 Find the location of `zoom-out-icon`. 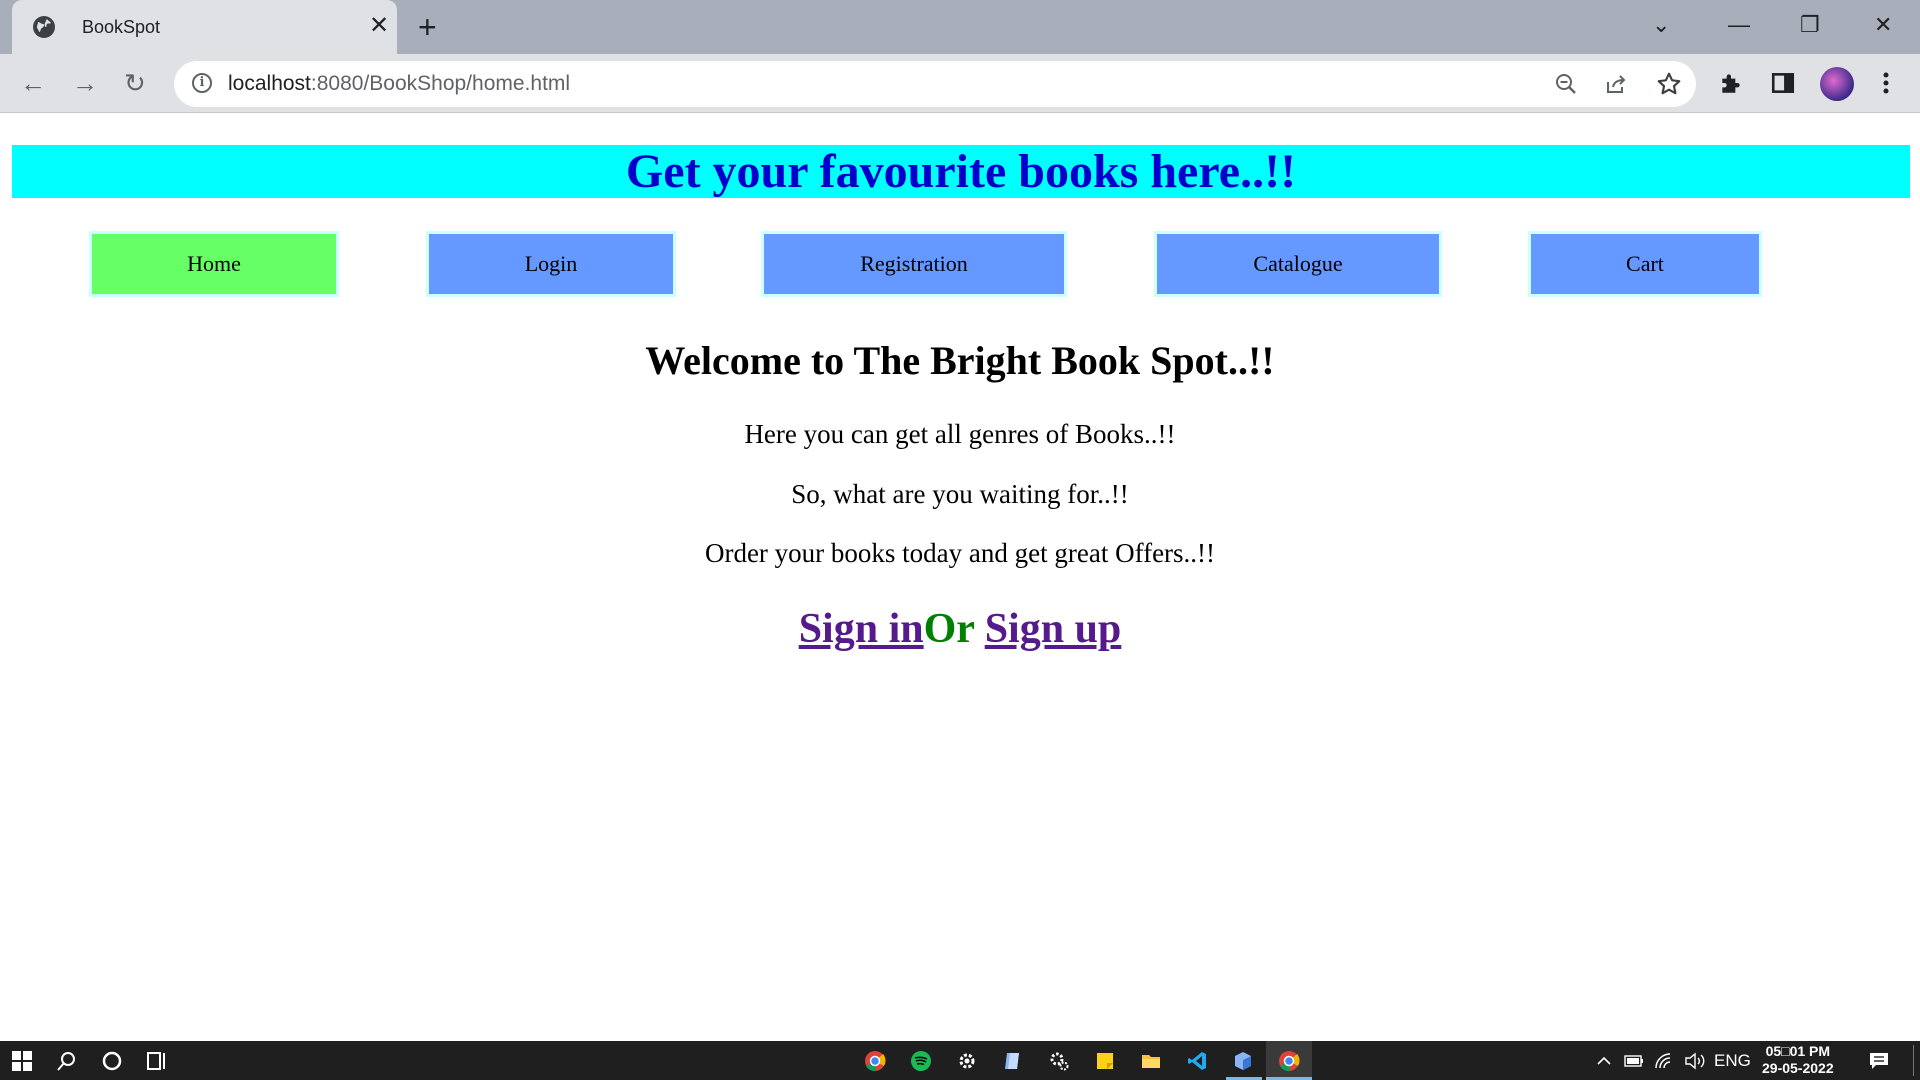

zoom-out-icon is located at coordinates (1566, 84).